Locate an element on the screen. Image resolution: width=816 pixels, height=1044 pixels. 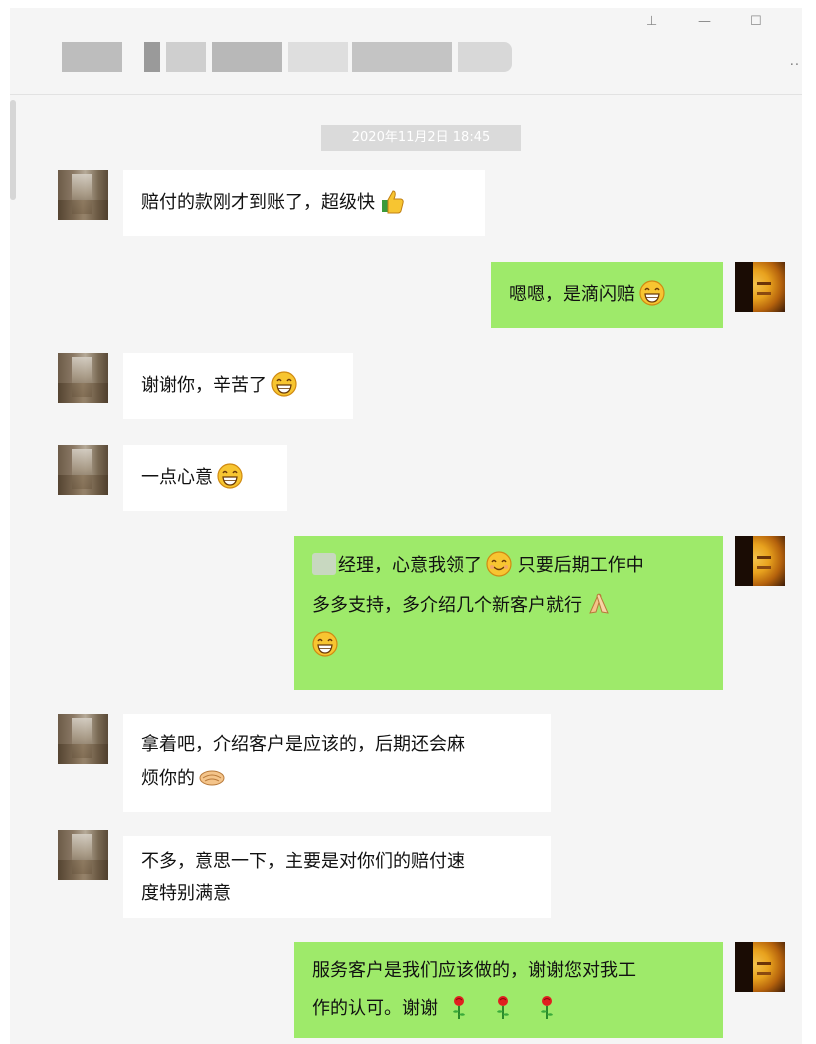
message-text: 服务客户是我们应该做的，谢谢您对我工 is located at coordinates (474, 970).